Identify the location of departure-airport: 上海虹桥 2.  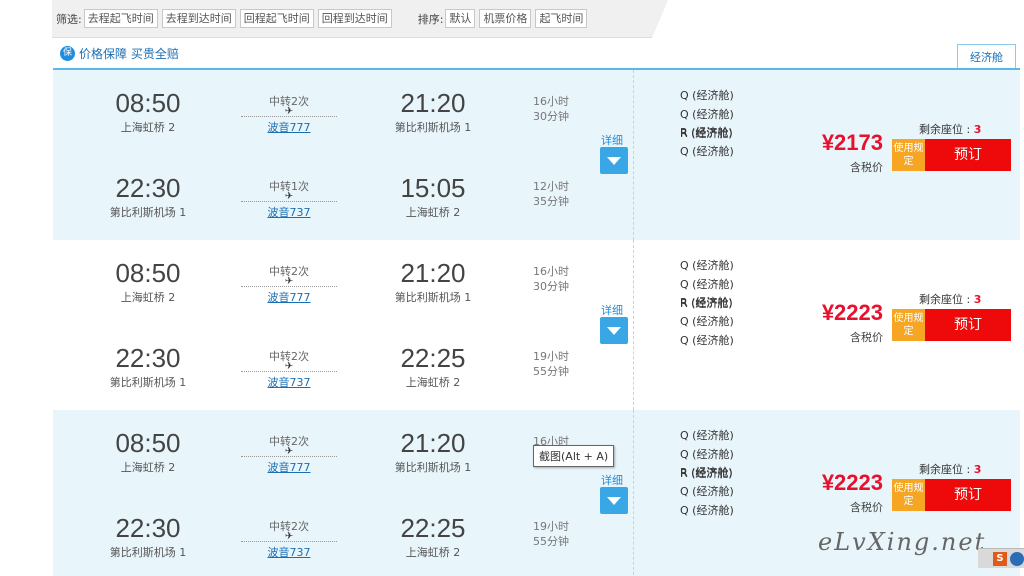
(148, 467).